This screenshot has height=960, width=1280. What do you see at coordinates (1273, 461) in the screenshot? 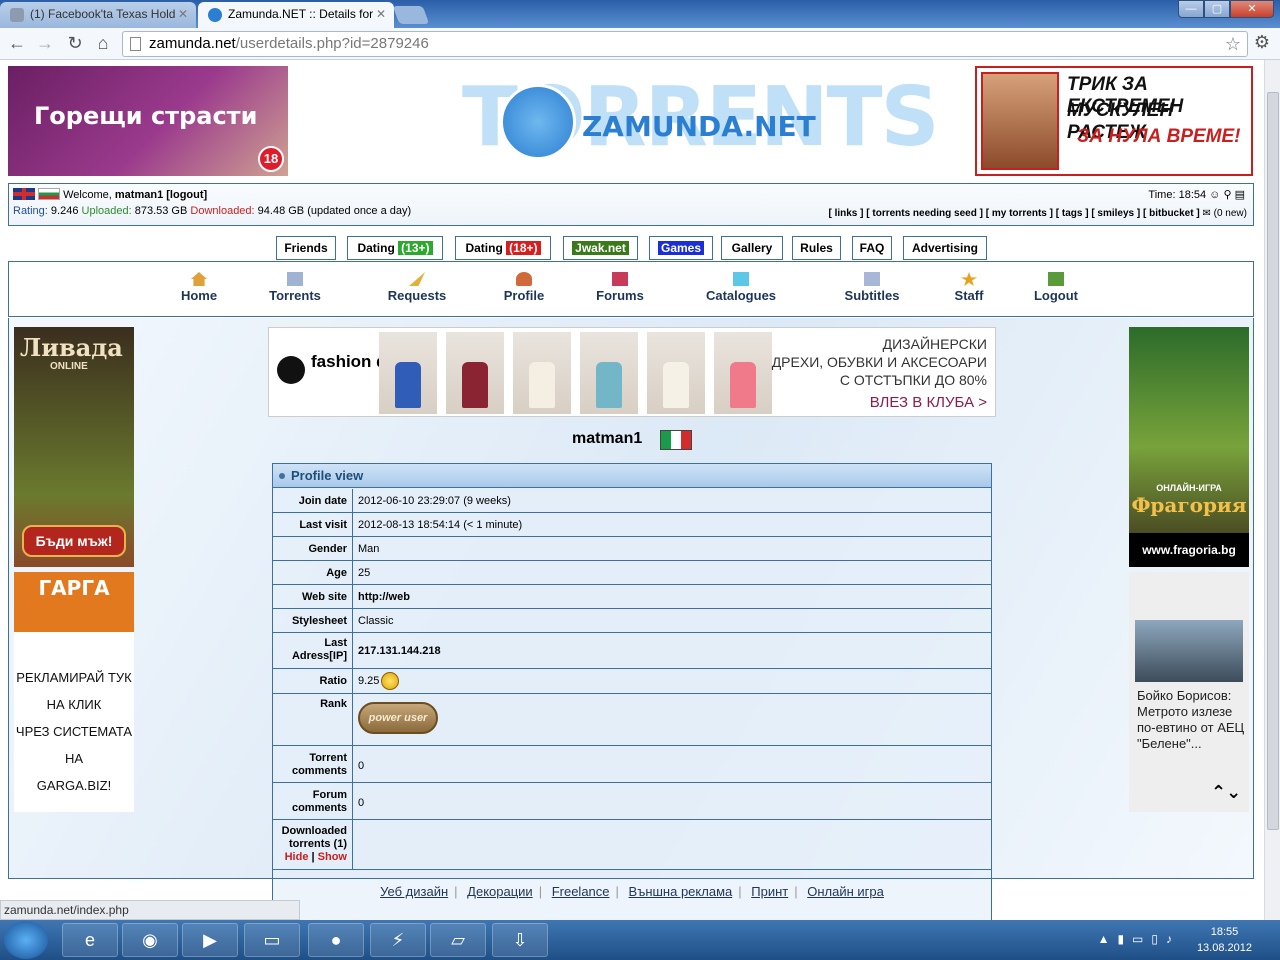
I see `scrollbar-thumb` at bounding box center [1273, 461].